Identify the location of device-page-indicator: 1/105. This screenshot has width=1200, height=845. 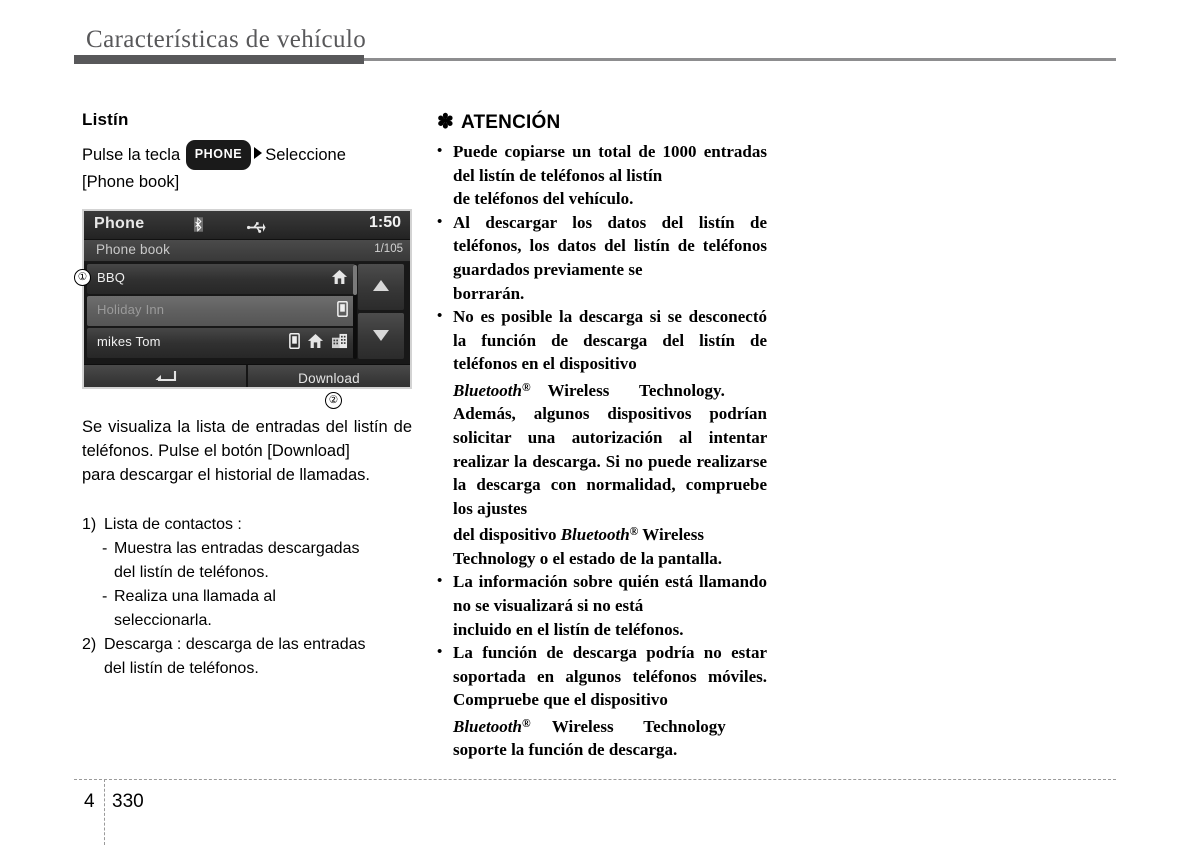
(388, 249).